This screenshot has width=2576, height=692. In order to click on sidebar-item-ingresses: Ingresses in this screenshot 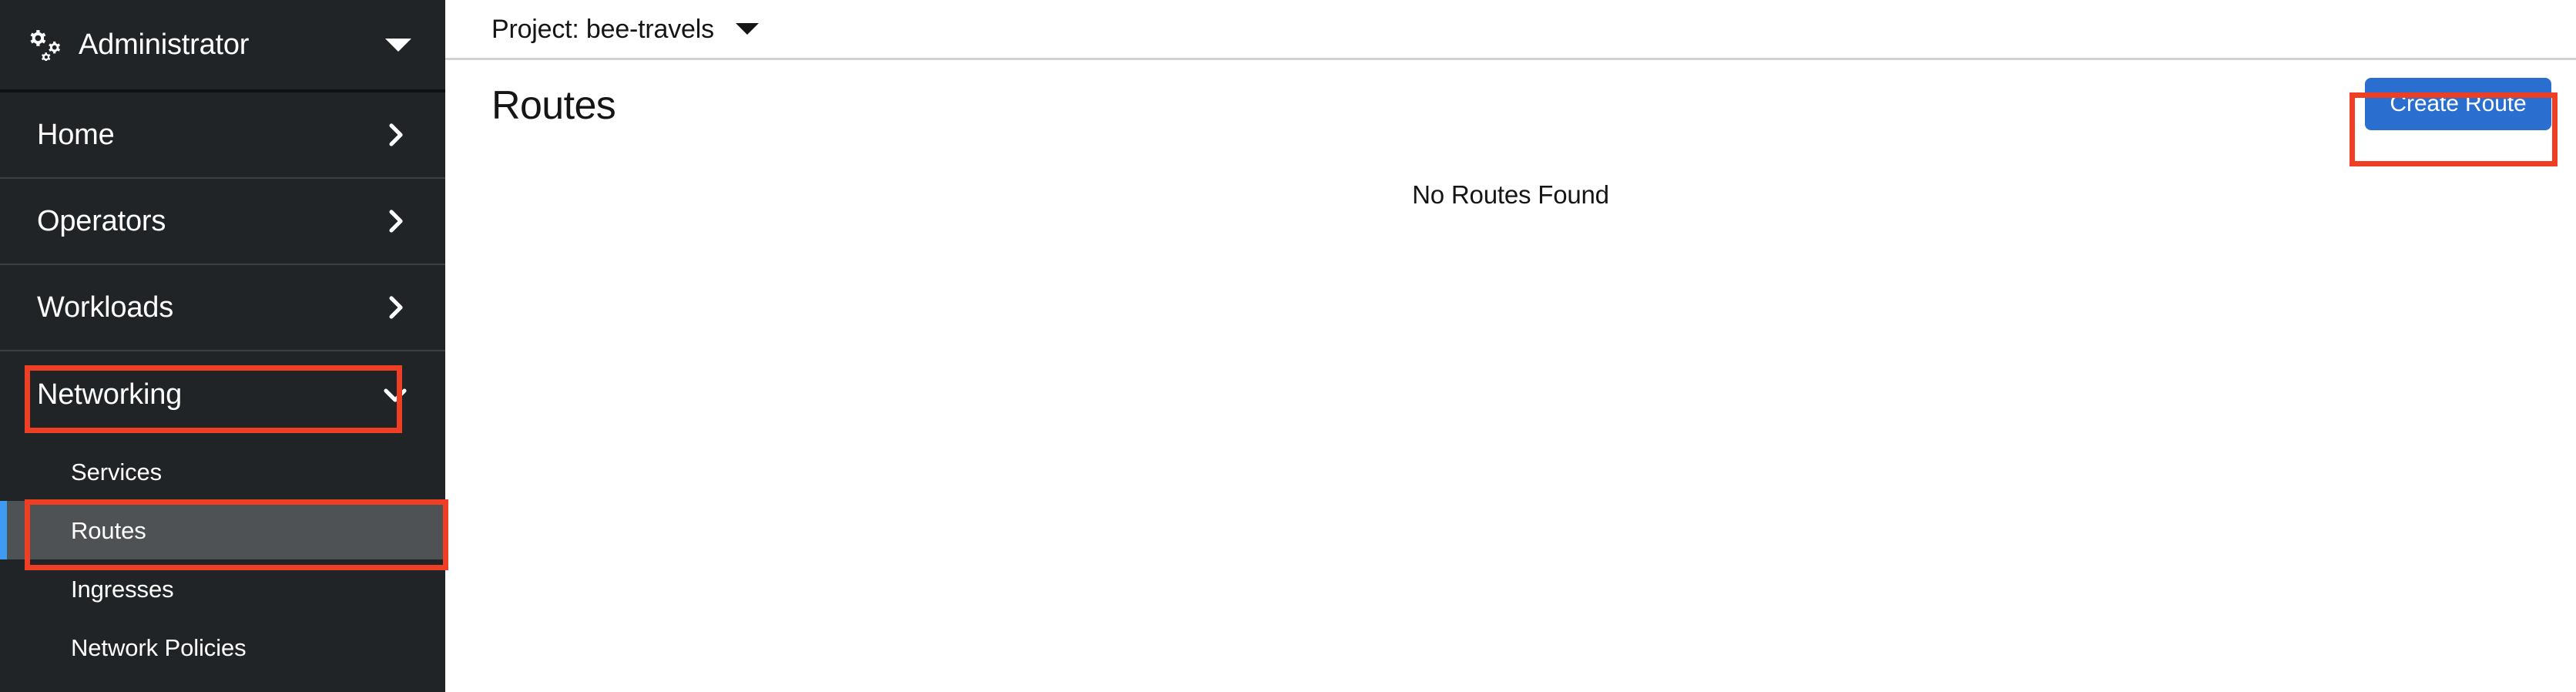, I will do `click(222, 588)`.